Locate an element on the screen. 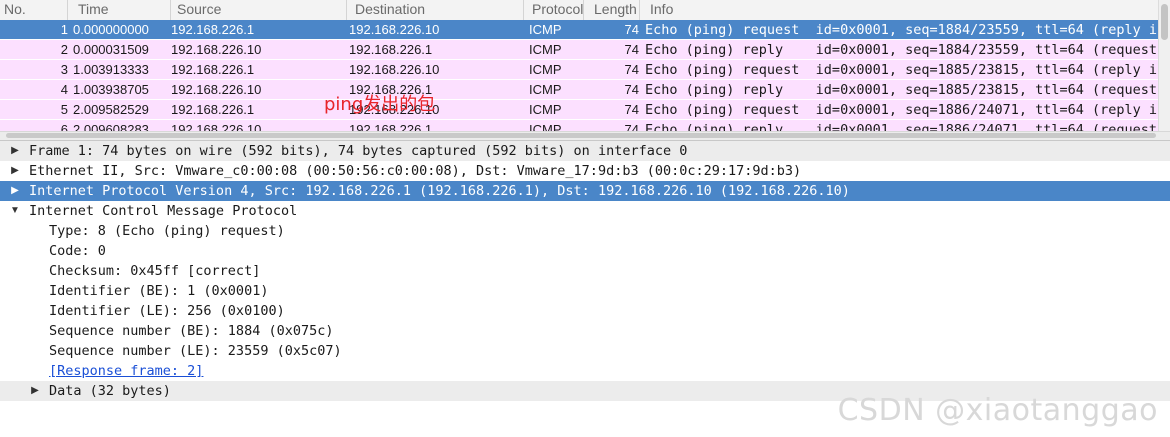 The image size is (1170, 437). column-header-info: Info is located at coordinates (899, 10).